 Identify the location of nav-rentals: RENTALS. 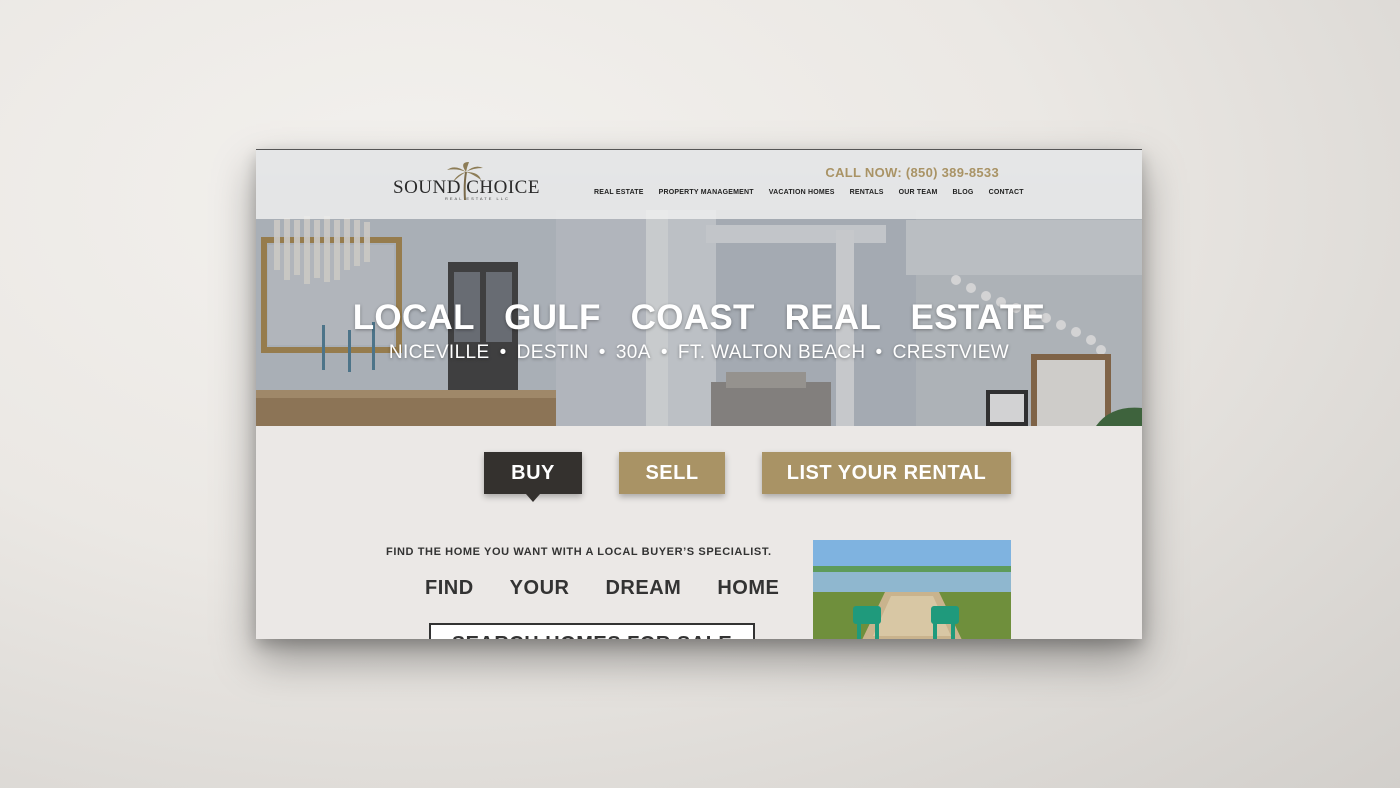
(867, 192).